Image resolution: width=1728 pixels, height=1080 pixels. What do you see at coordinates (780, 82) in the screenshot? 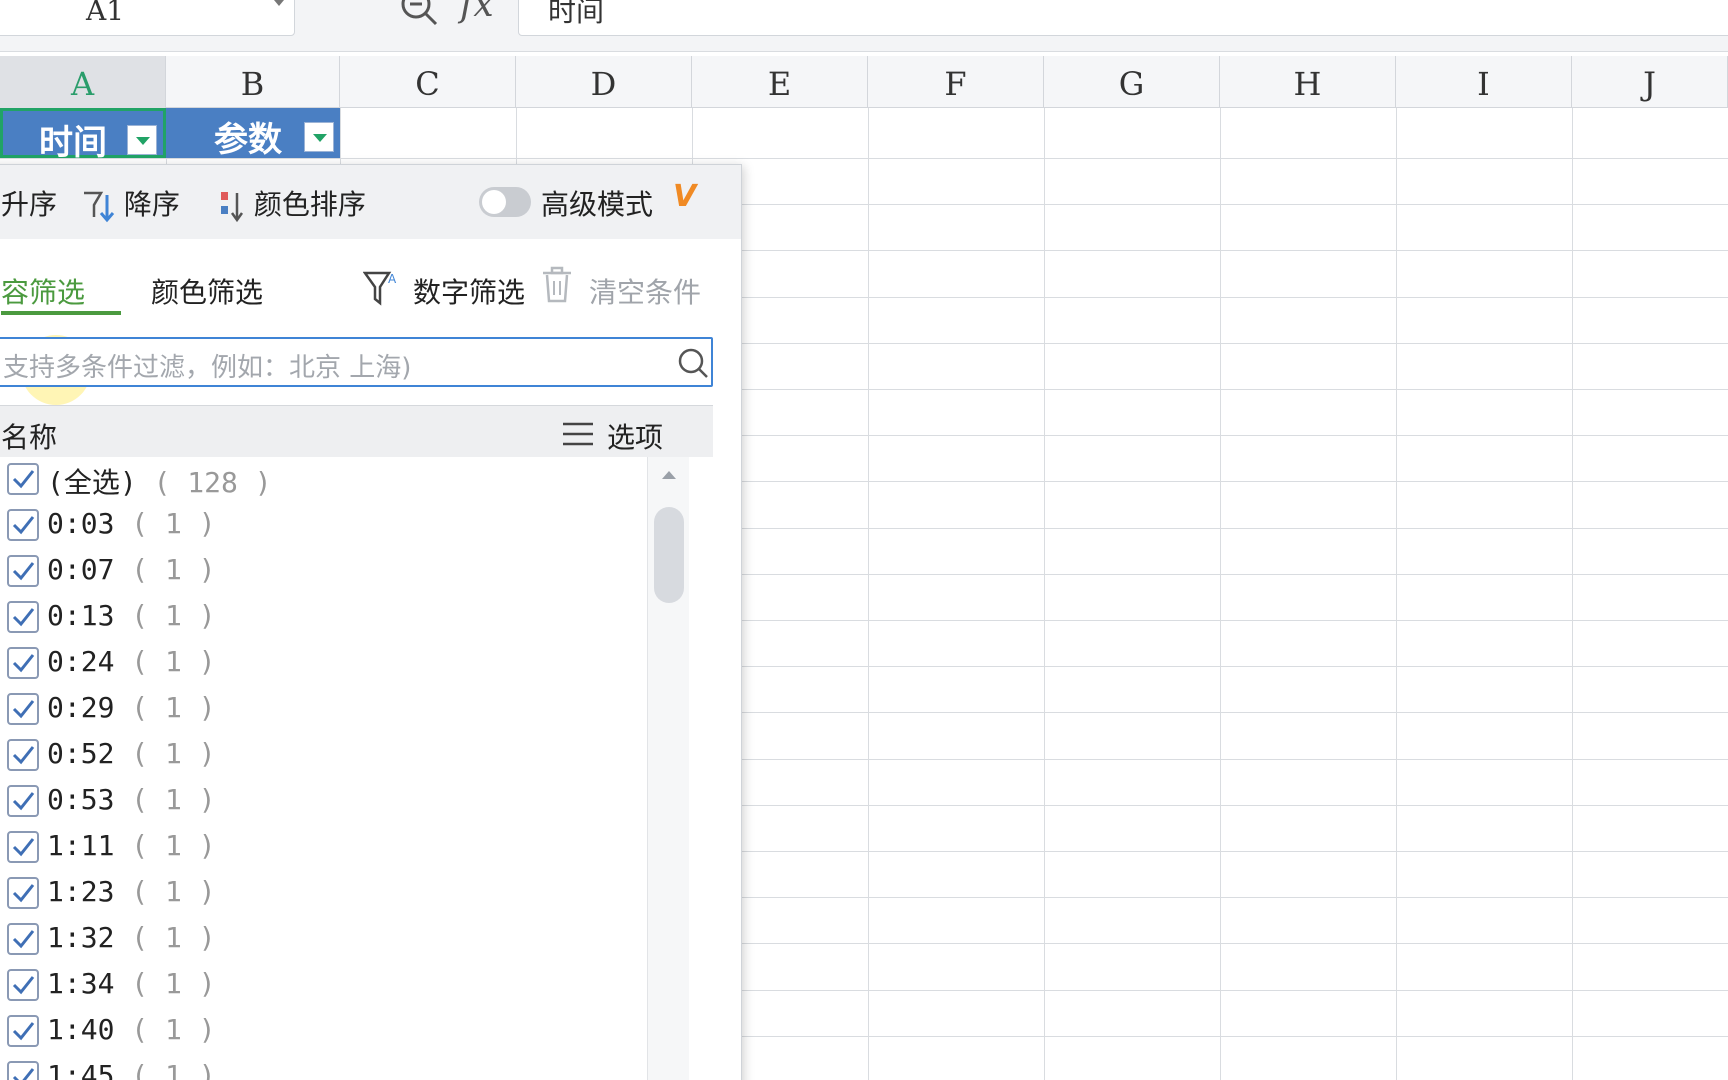
I see `column-header-e: E` at bounding box center [780, 82].